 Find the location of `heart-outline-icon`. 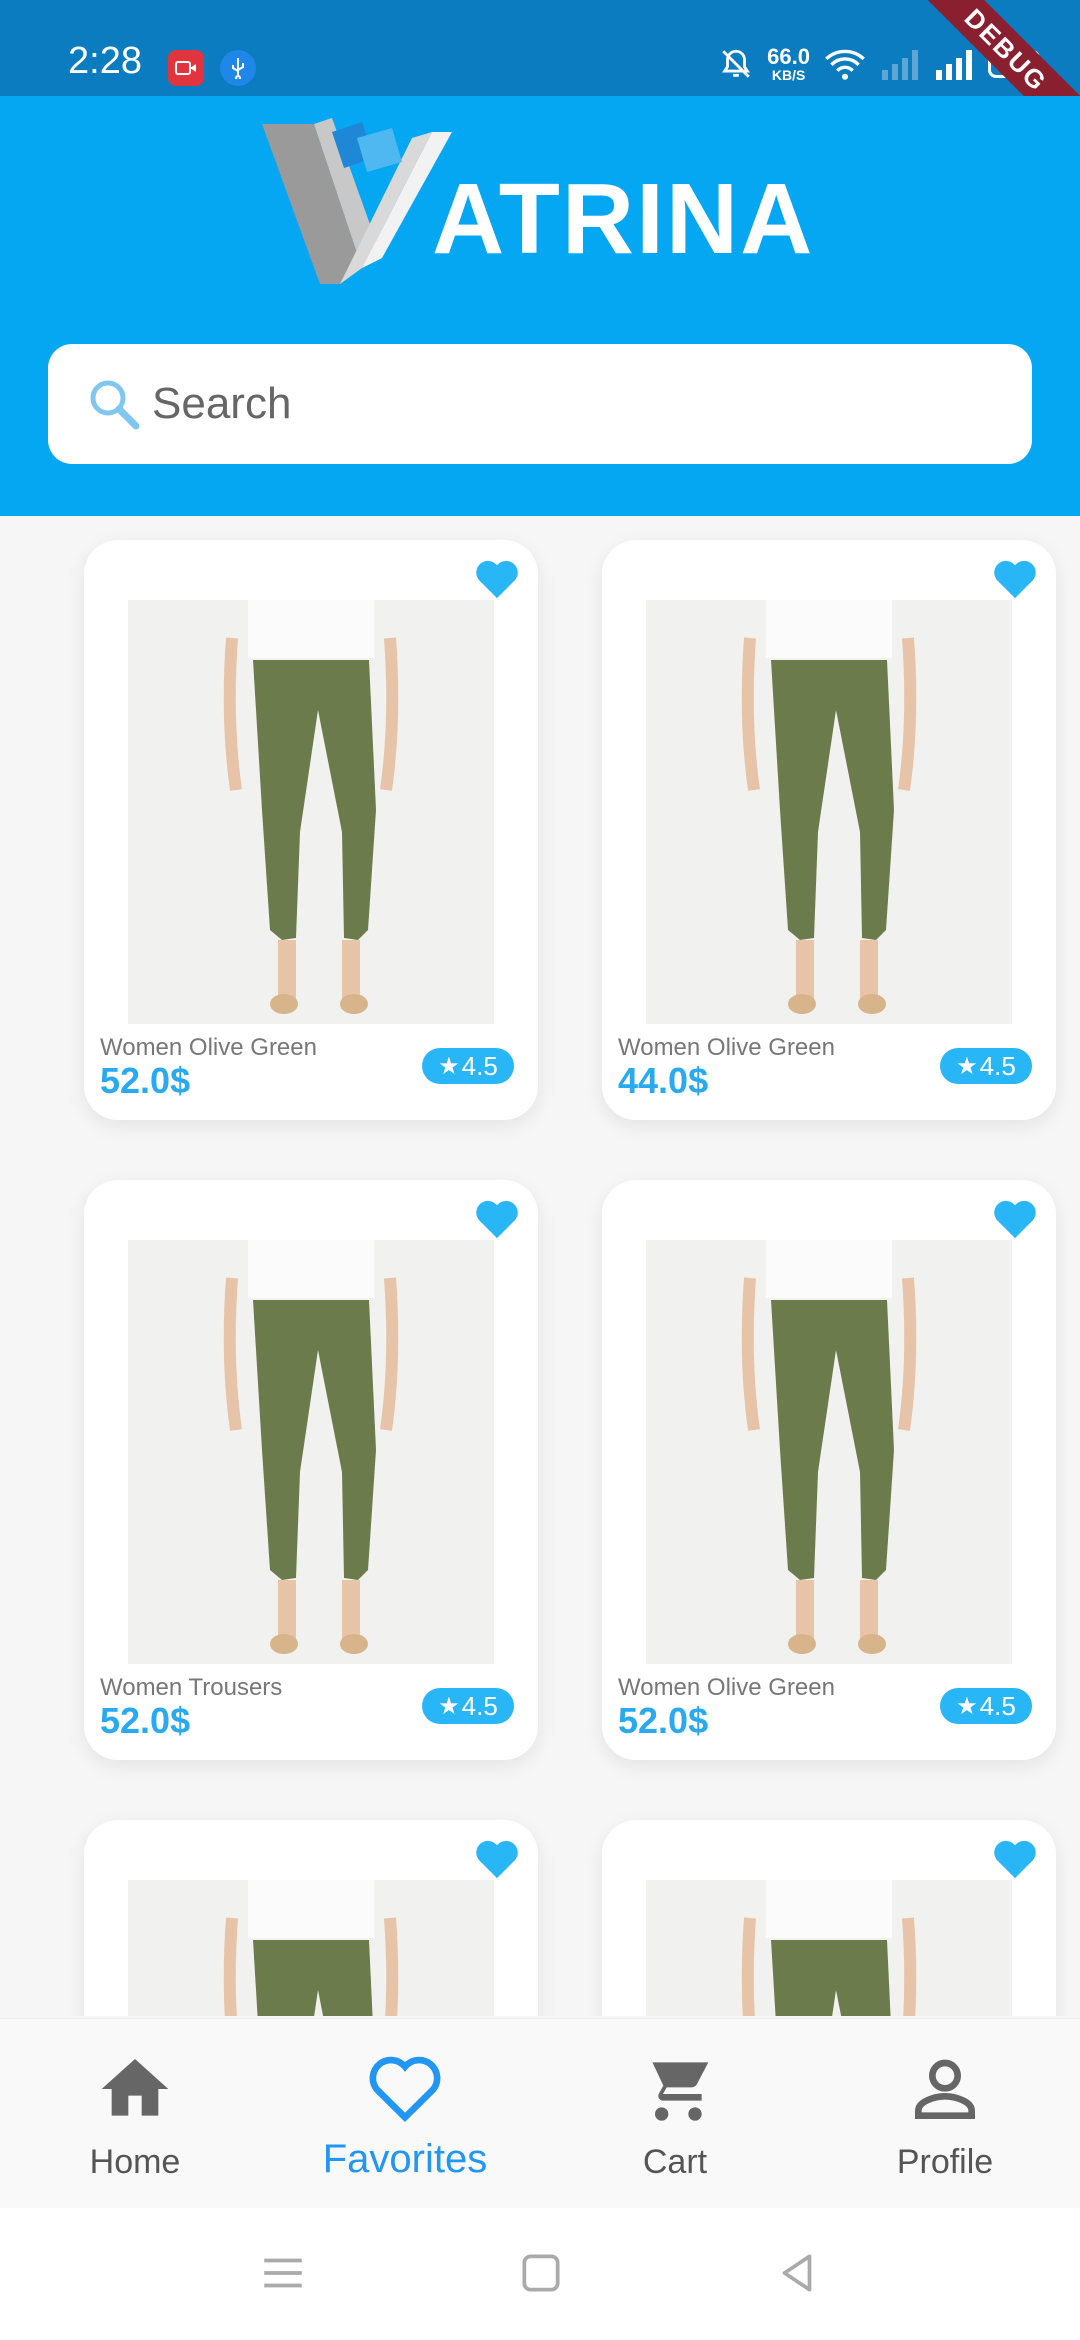

heart-outline-icon is located at coordinates (405, 2089).